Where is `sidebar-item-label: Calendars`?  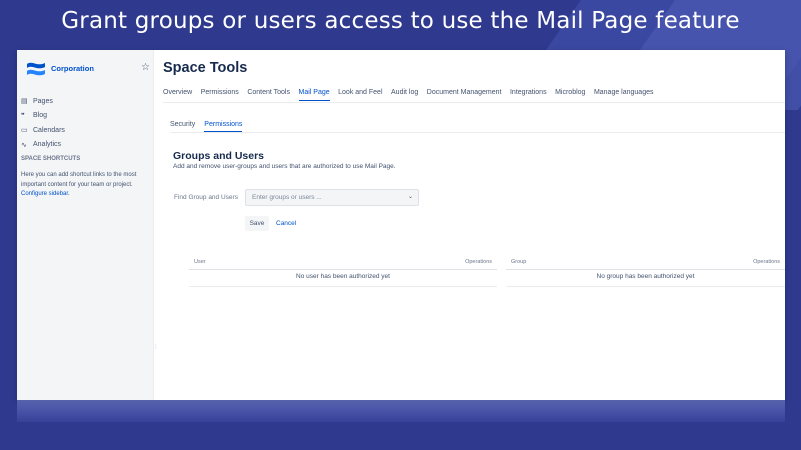 sidebar-item-label: Calendars is located at coordinates (49, 130).